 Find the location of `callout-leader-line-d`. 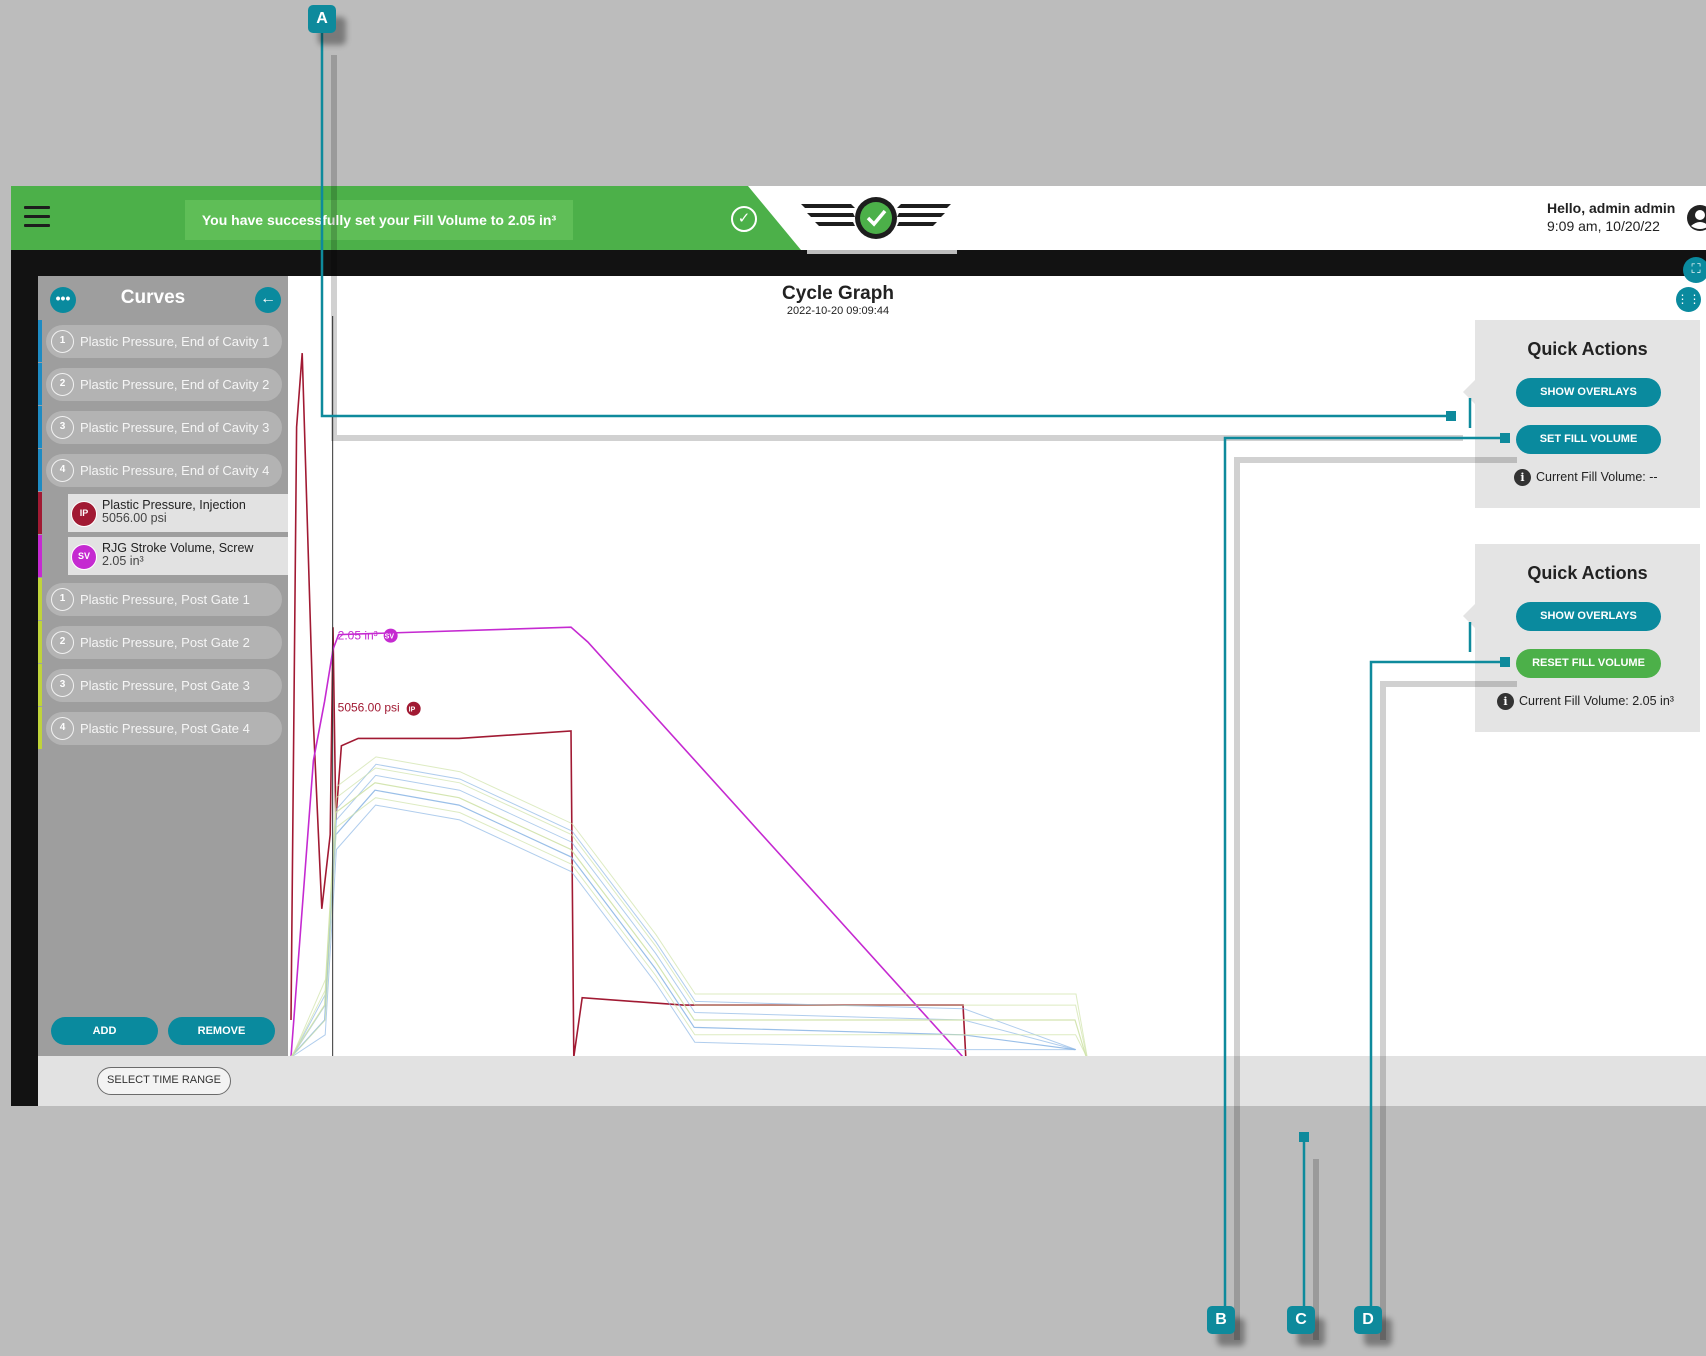

callout-leader-line-d is located at coordinates (1437, 989).